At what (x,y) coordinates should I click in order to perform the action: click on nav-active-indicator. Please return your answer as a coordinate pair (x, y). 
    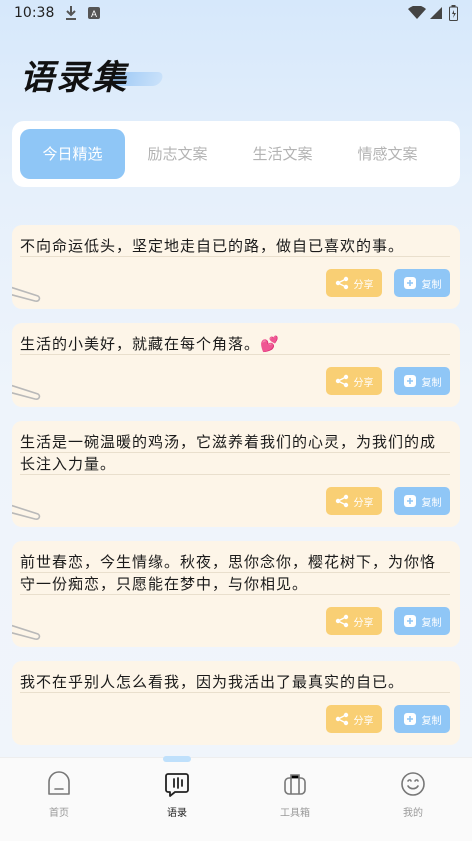
    Looking at the image, I should click on (177, 759).